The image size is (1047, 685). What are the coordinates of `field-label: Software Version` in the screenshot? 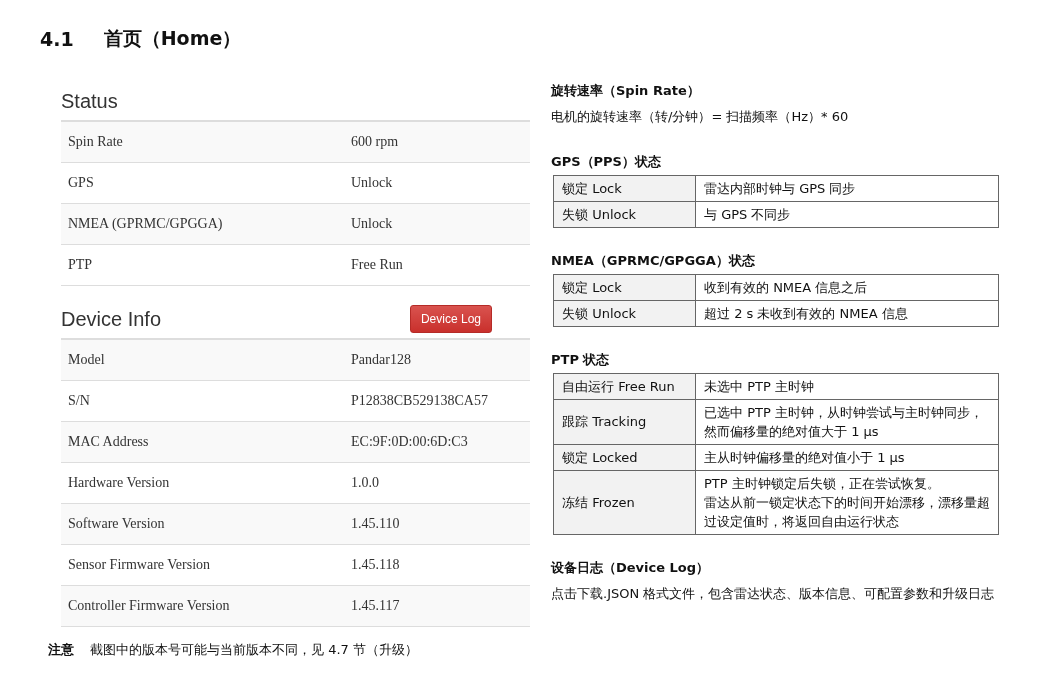 It's located at (116, 524).